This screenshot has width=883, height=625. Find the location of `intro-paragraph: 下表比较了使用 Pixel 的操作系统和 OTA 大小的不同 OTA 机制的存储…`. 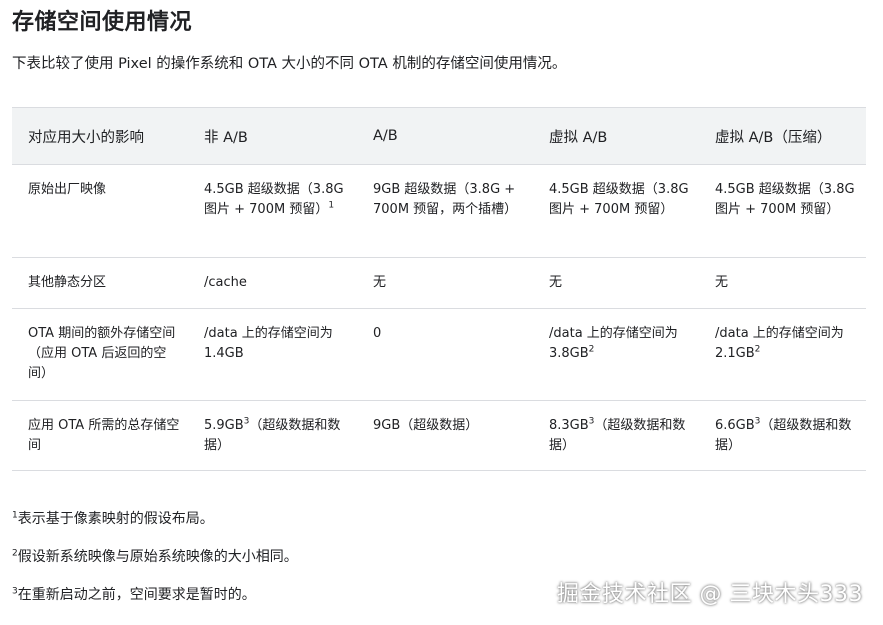

intro-paragraph: 下表比较了使用 Pixel 的操作系统和 OTA 大小的不同 OTA 机制的存储… is located at coordinates (289, 64).